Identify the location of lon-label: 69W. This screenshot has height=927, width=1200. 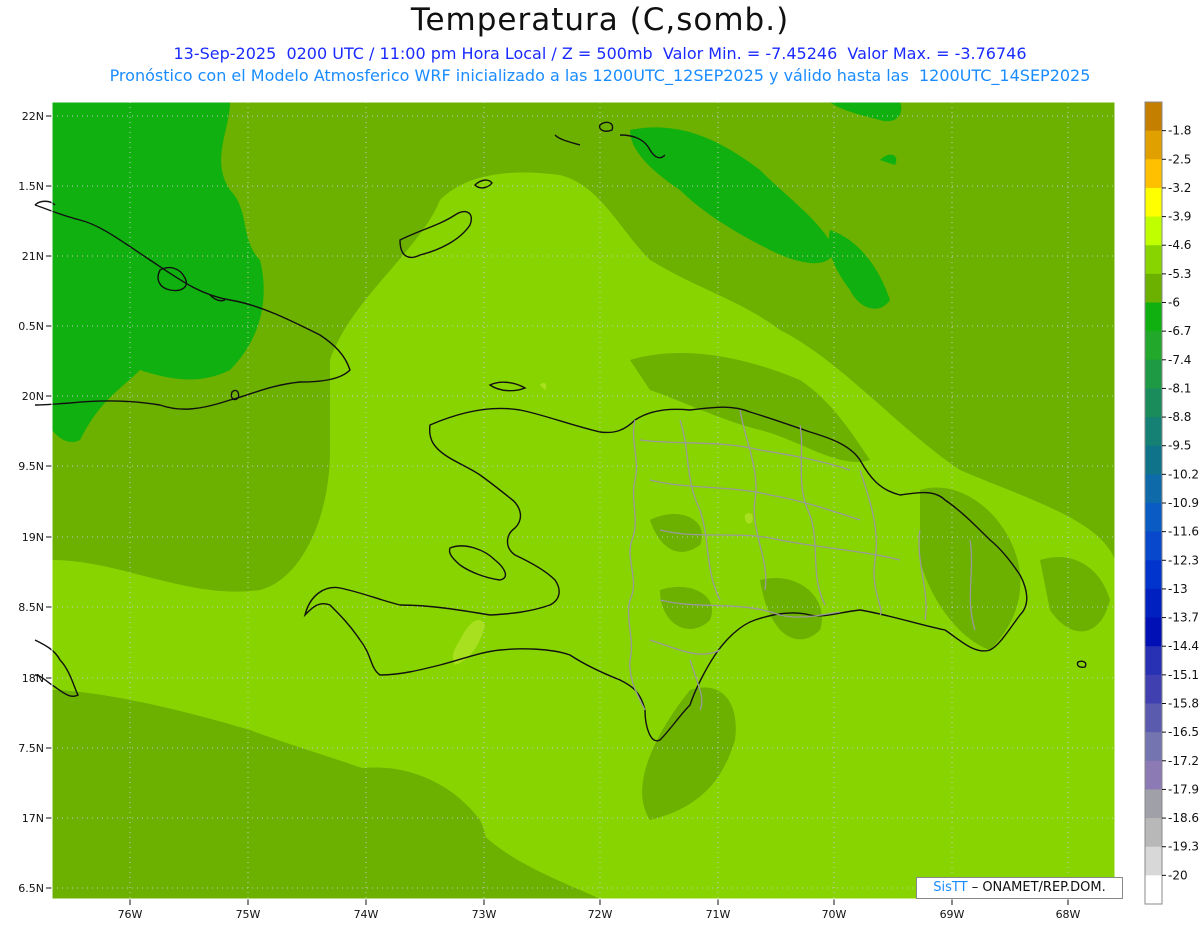
(952, 914).